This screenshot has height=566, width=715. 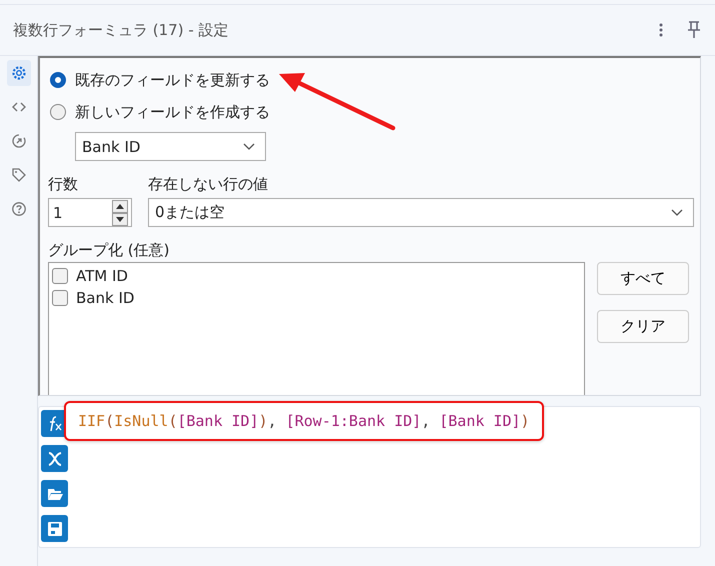 What do you see at coordinates (208, 184) in the screenshot?
I see `field-label: 存在しない行の値` at bounding box center [208, 184].